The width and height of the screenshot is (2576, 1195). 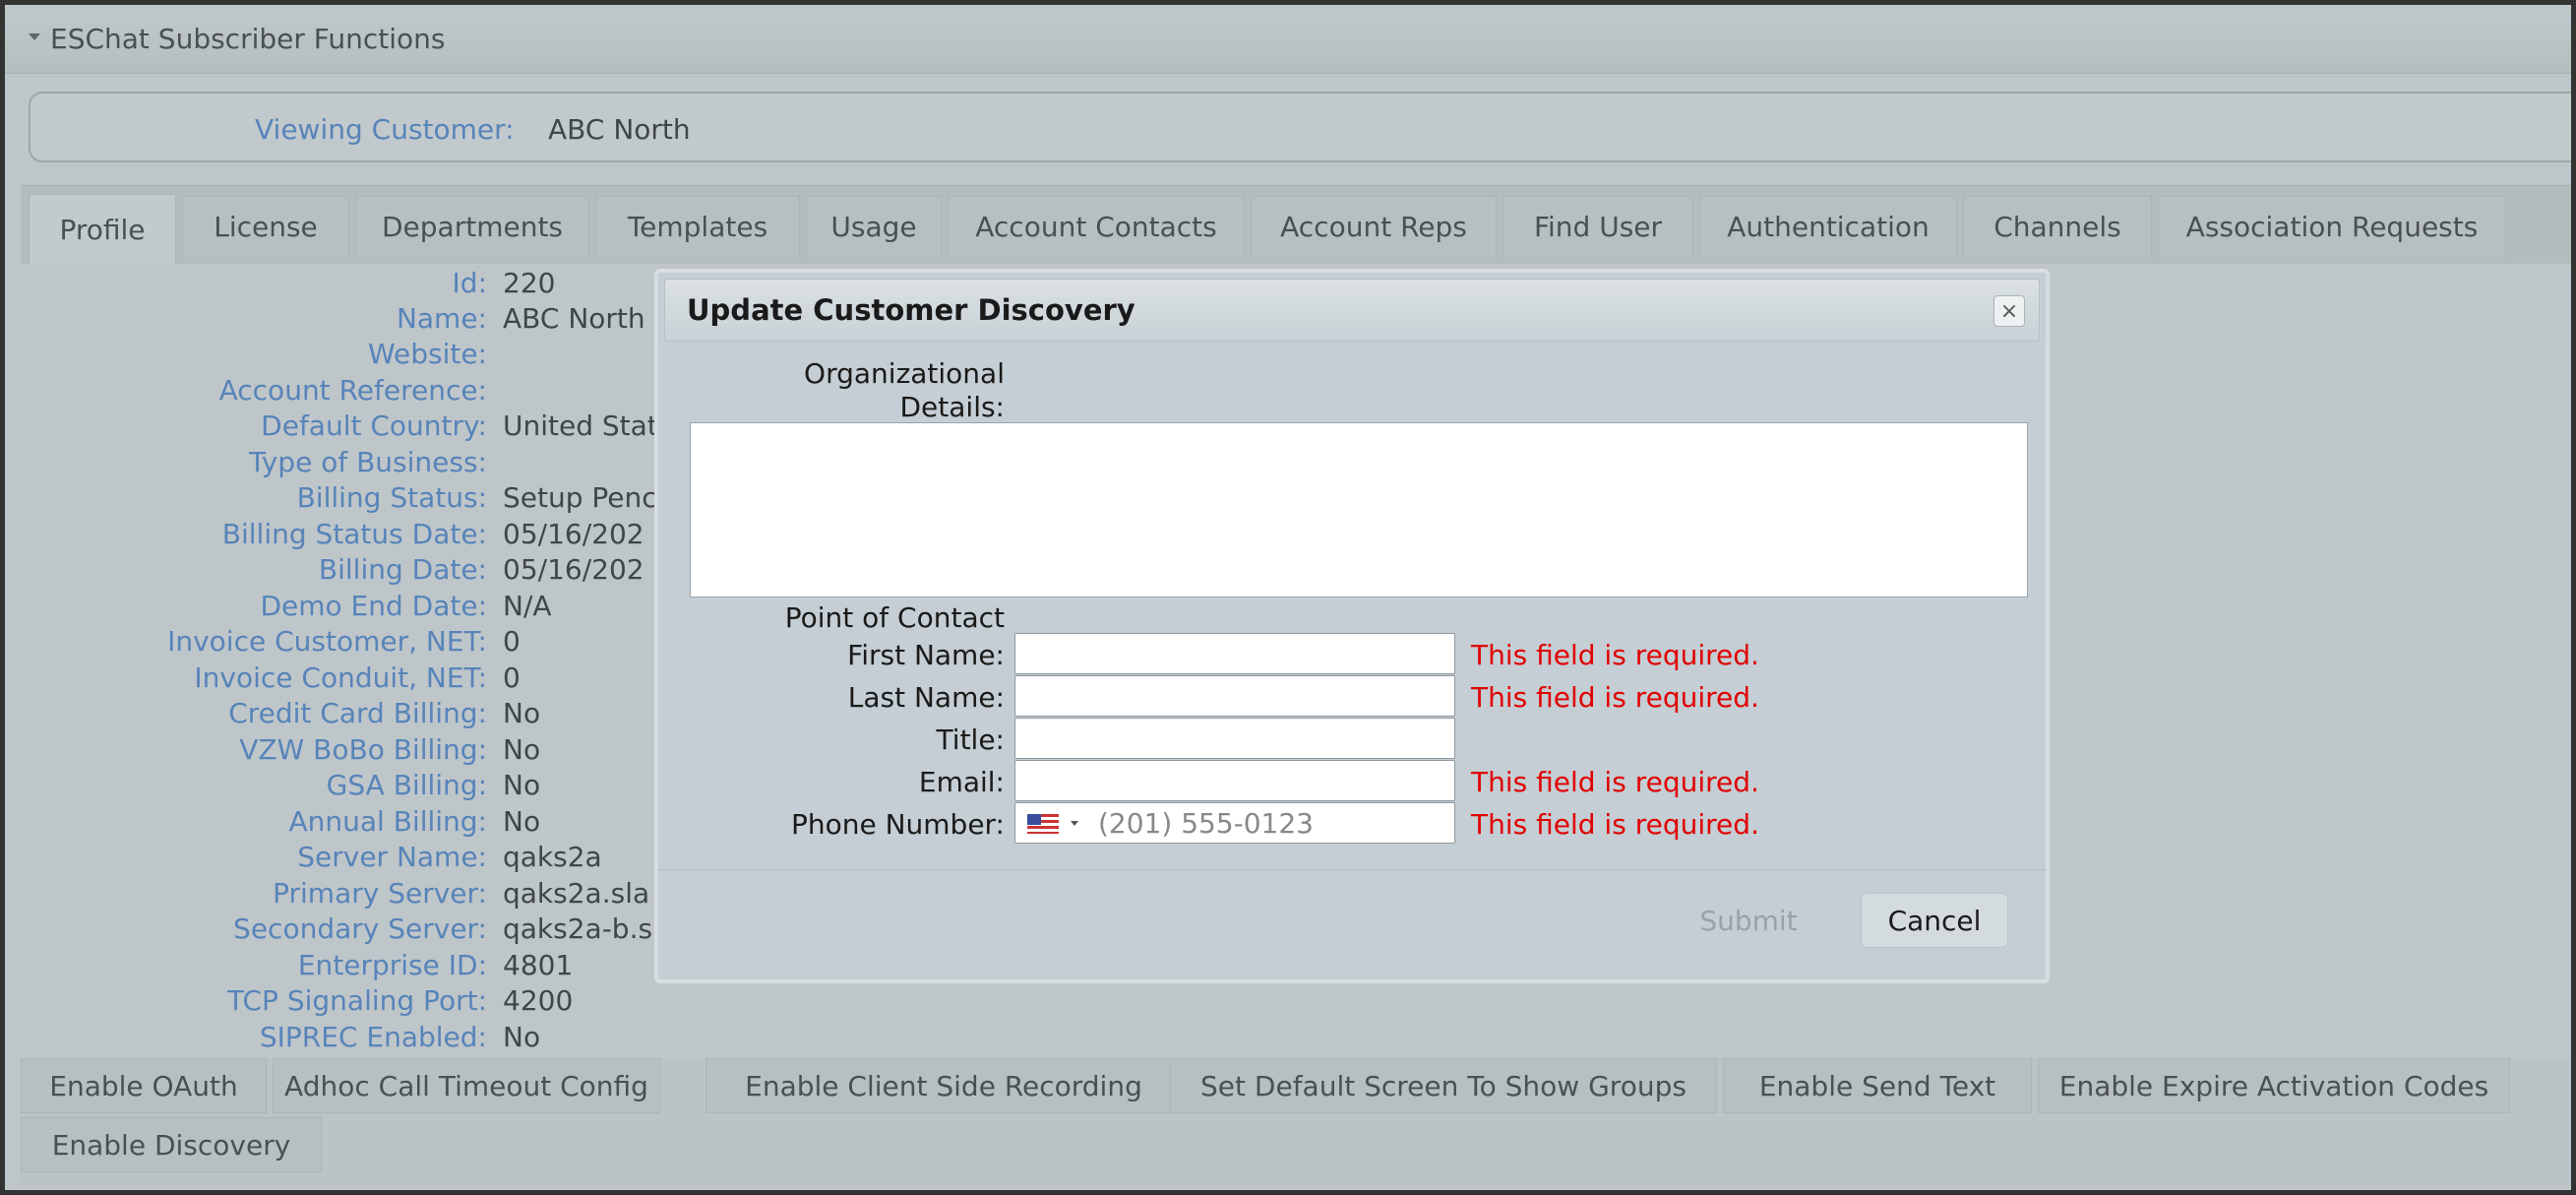 I want to click on last-name-input, so click(x=1234, y=696).